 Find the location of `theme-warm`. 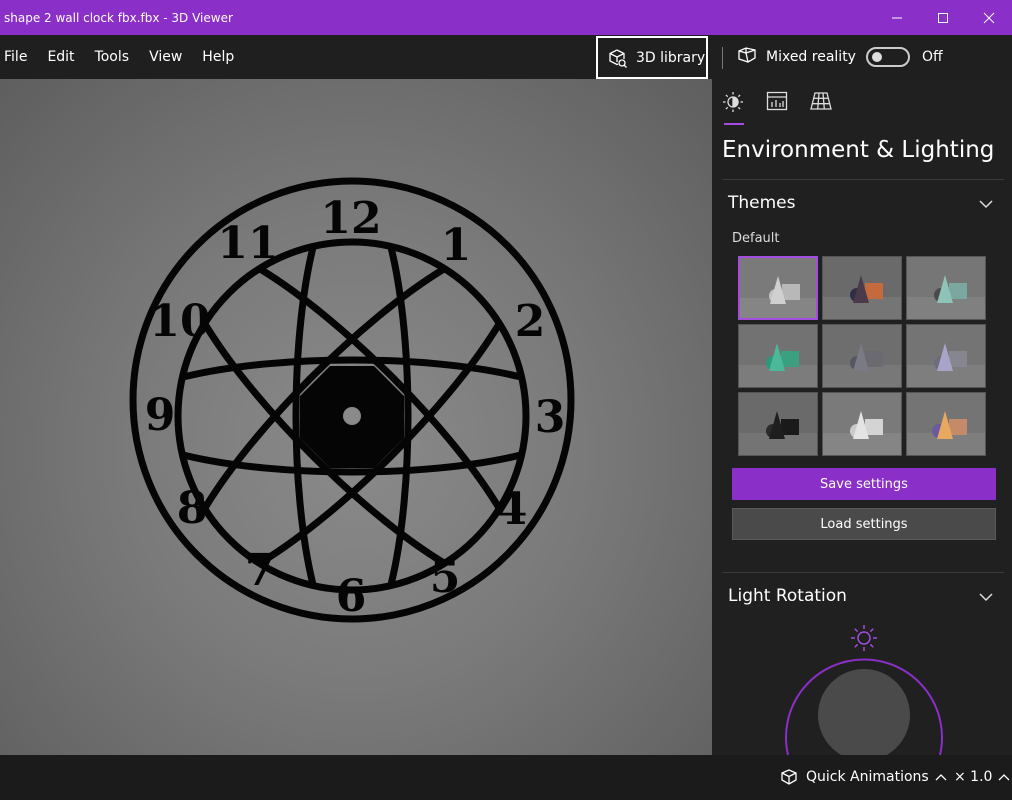

theme-warm is located at coordinates (946, 424).